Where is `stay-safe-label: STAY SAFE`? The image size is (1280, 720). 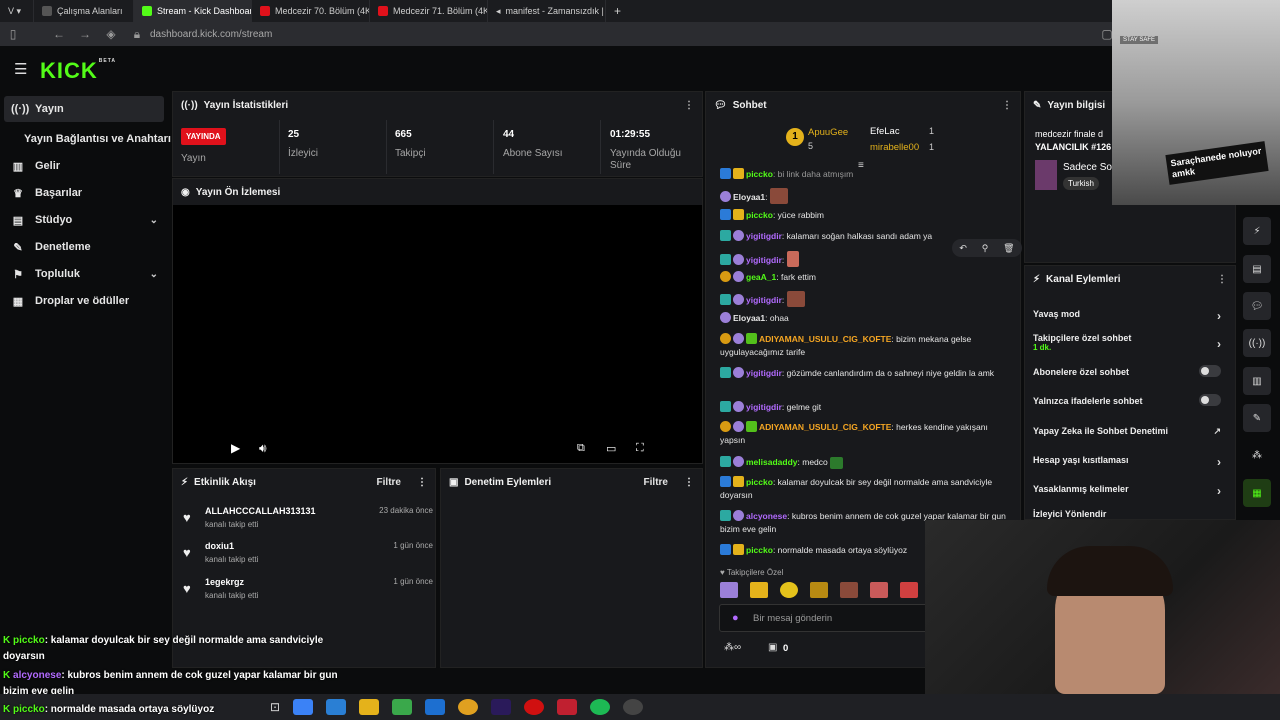
stay-safe-label: STAY SAFE is located at coordinates (1139, 40).